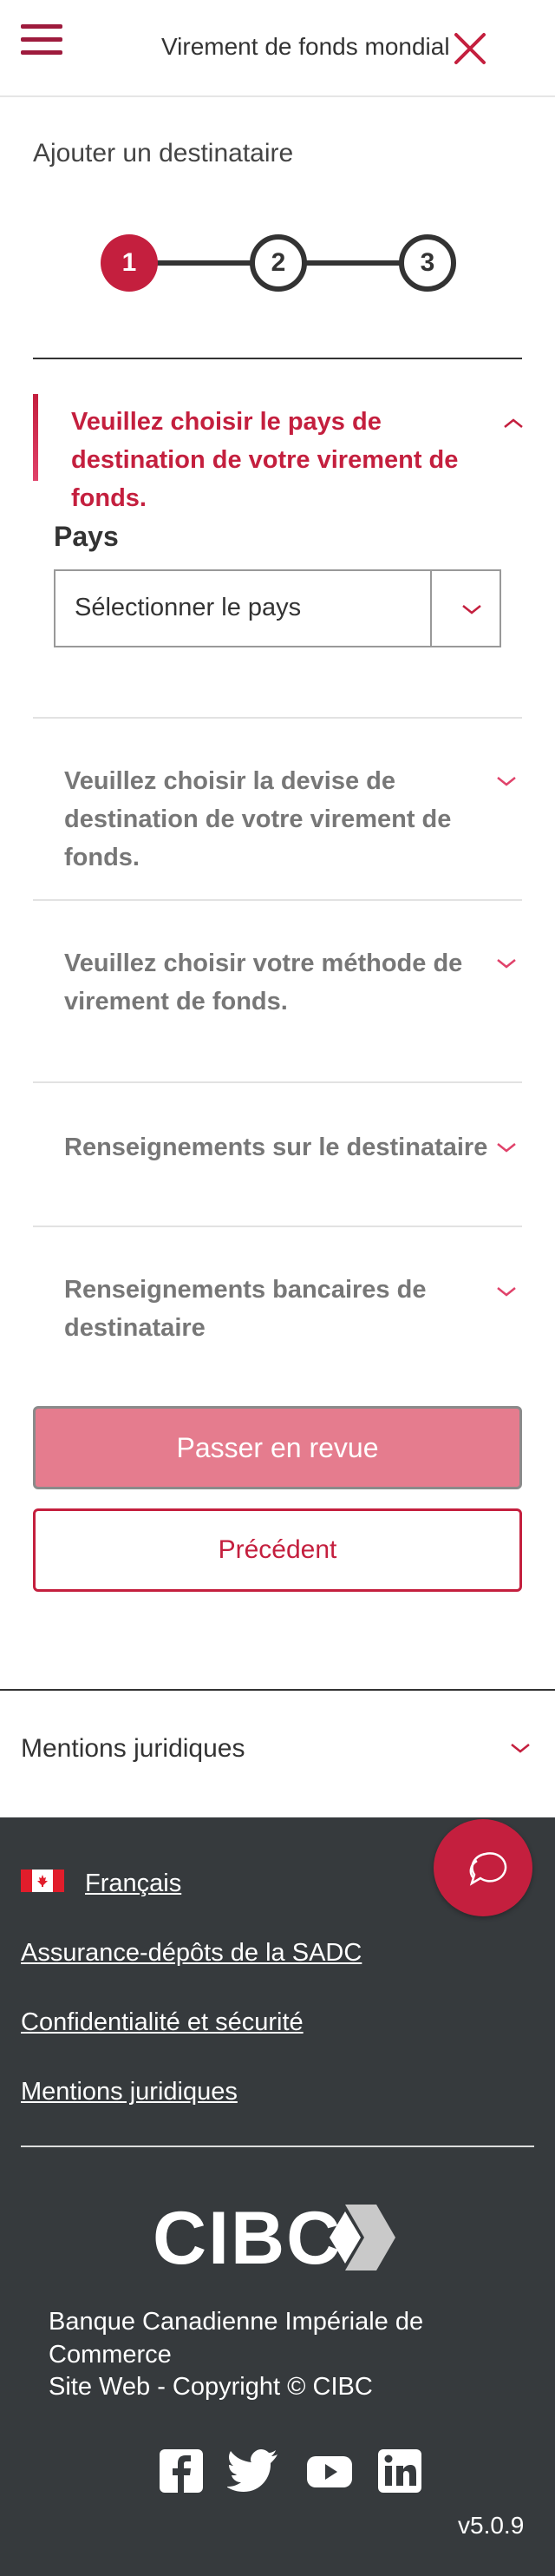 The width and height of the screenshot is (555, 2576). What do you see at coordinates (253, 2471) in the screenshot?
I see `twitter-icon` at bounding box center [253, 2471].